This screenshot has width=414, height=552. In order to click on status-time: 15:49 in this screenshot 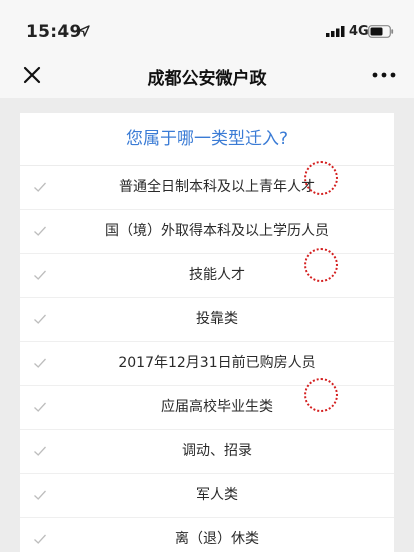, I will do `click(54, 32)`.